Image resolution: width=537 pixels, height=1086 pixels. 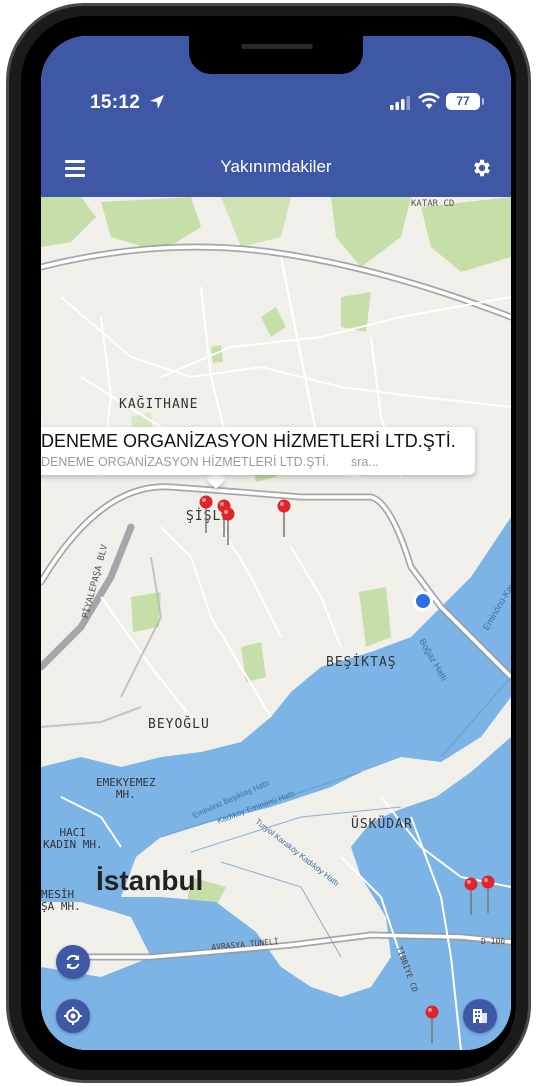 What do you see at coordinates (276, 166) in the screenshot?
I see `page-title: Yakınımdakiler` at bounding box center [276, 166].